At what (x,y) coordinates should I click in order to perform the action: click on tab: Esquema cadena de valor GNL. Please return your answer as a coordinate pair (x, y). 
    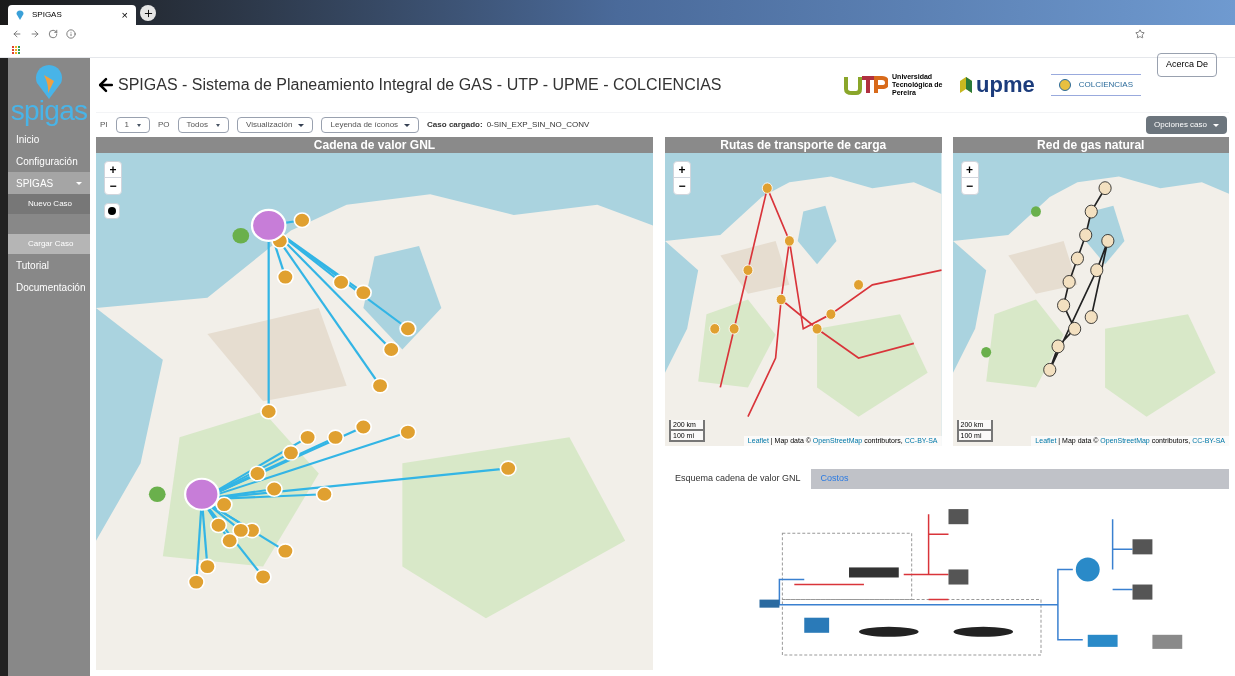
    Looking at the image, I should click on (738, 479).